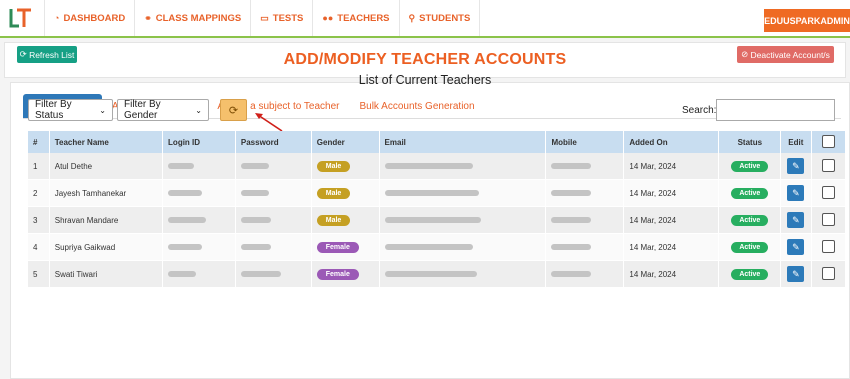 Image resolution: width=850 pixels, height=379 pixels. What do you see at coordinates (416, 106) in the screenshot?
I see `tab-bulk-generation: Bulk Accounts Generation` at bounding box center [416, 106].